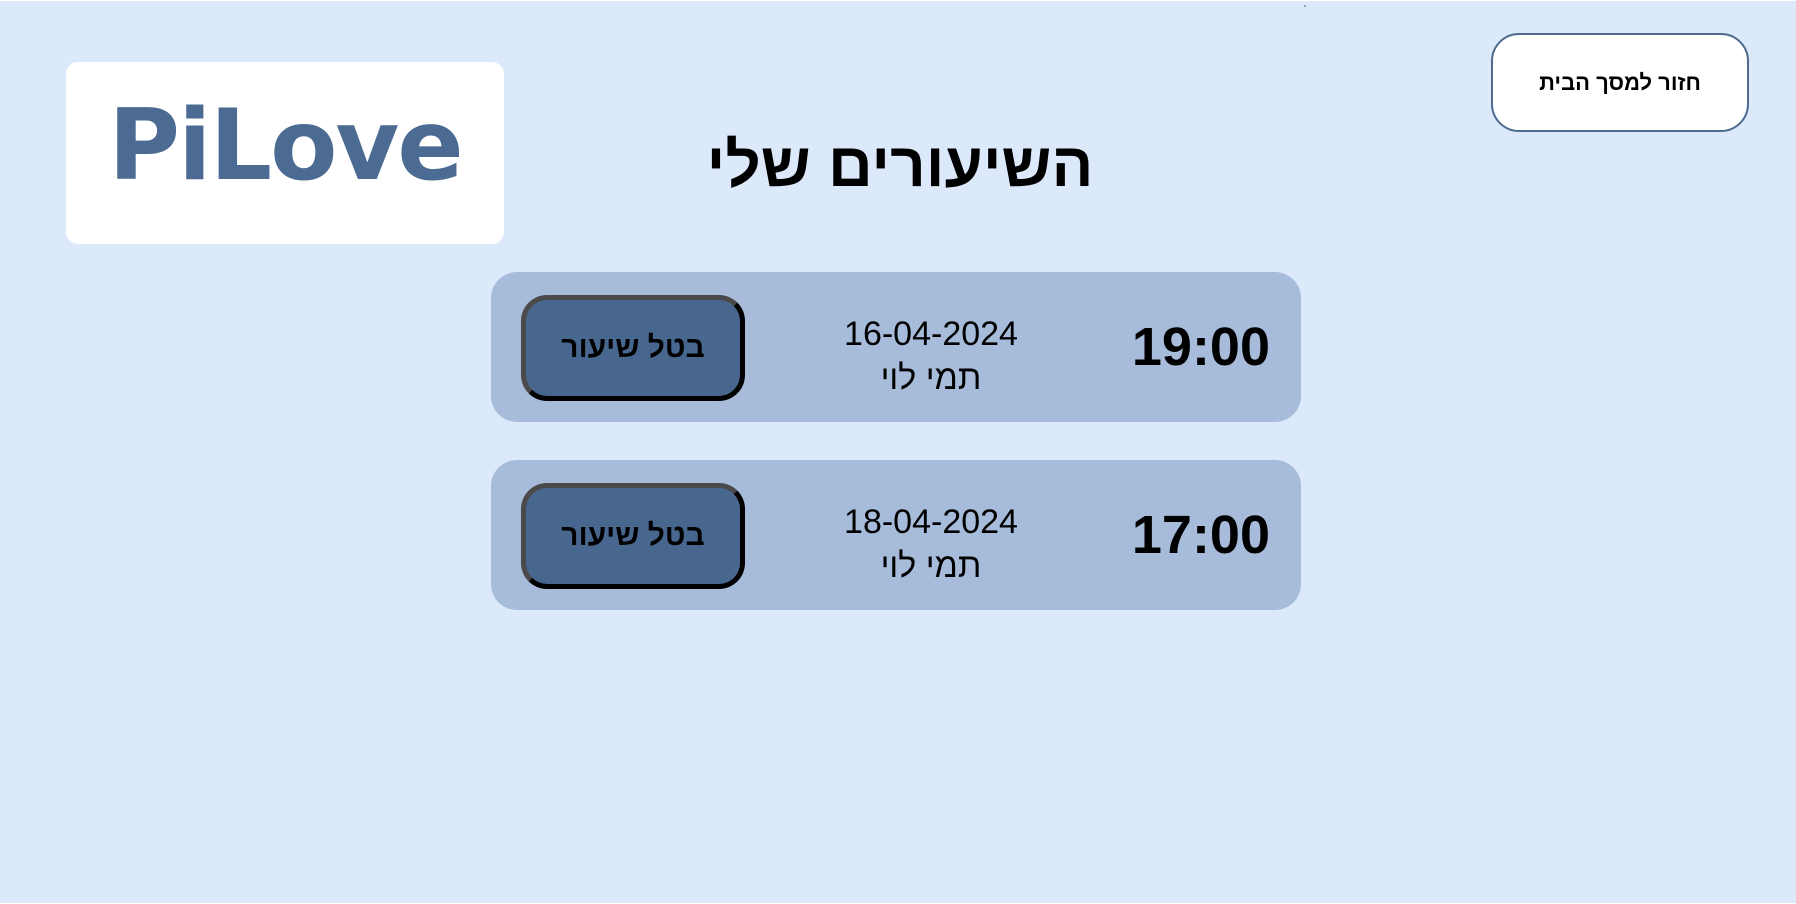 Image resolution: width=1796 pixels, height=904 pixels. Describe the element at coordinates (1200, 535) in the screenshot. I see `lesson-time: 17:00` at that location.